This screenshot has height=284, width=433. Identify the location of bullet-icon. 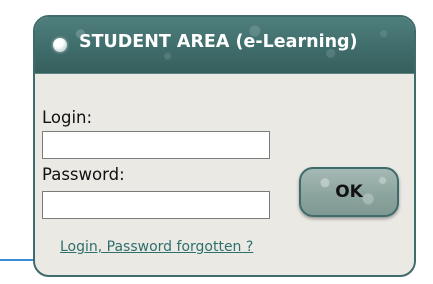
(60, 45).